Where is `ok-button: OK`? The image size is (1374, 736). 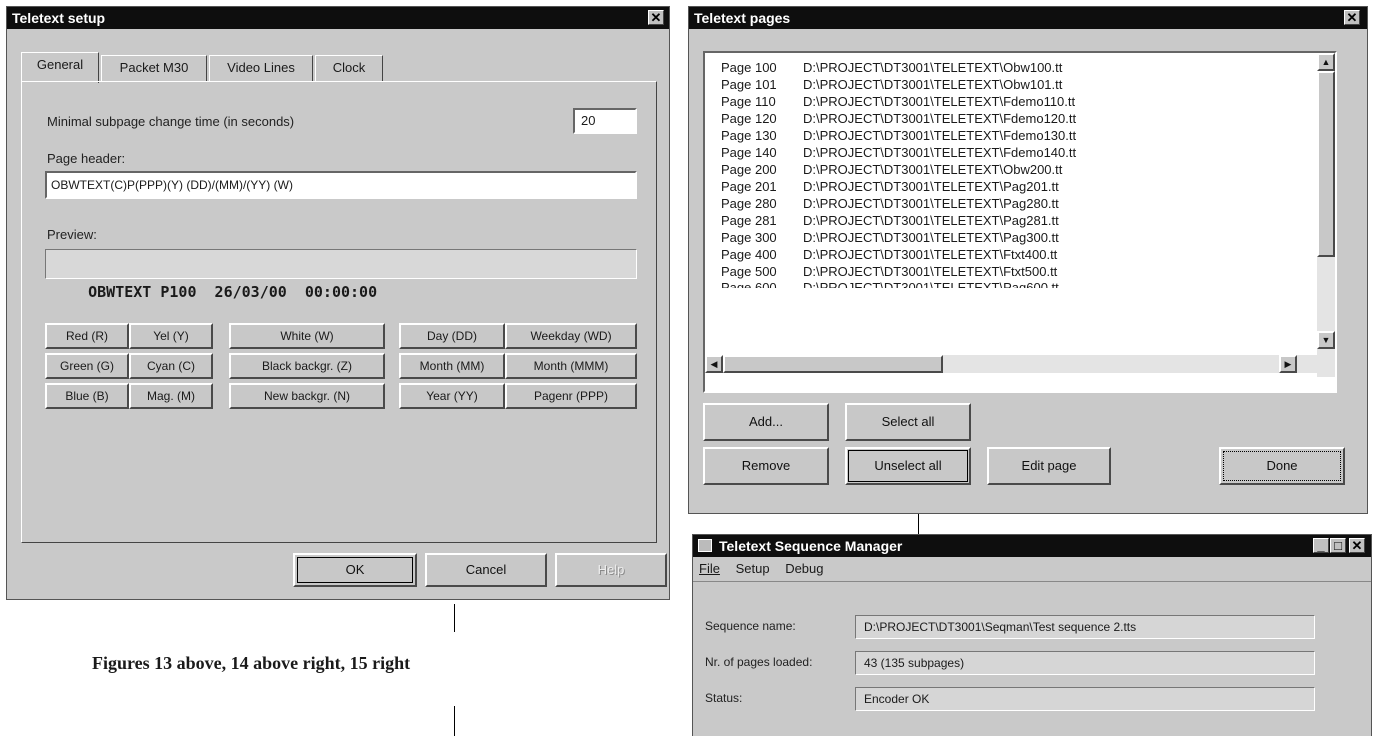 ok-button: OK is located at coordinates (355, 570).